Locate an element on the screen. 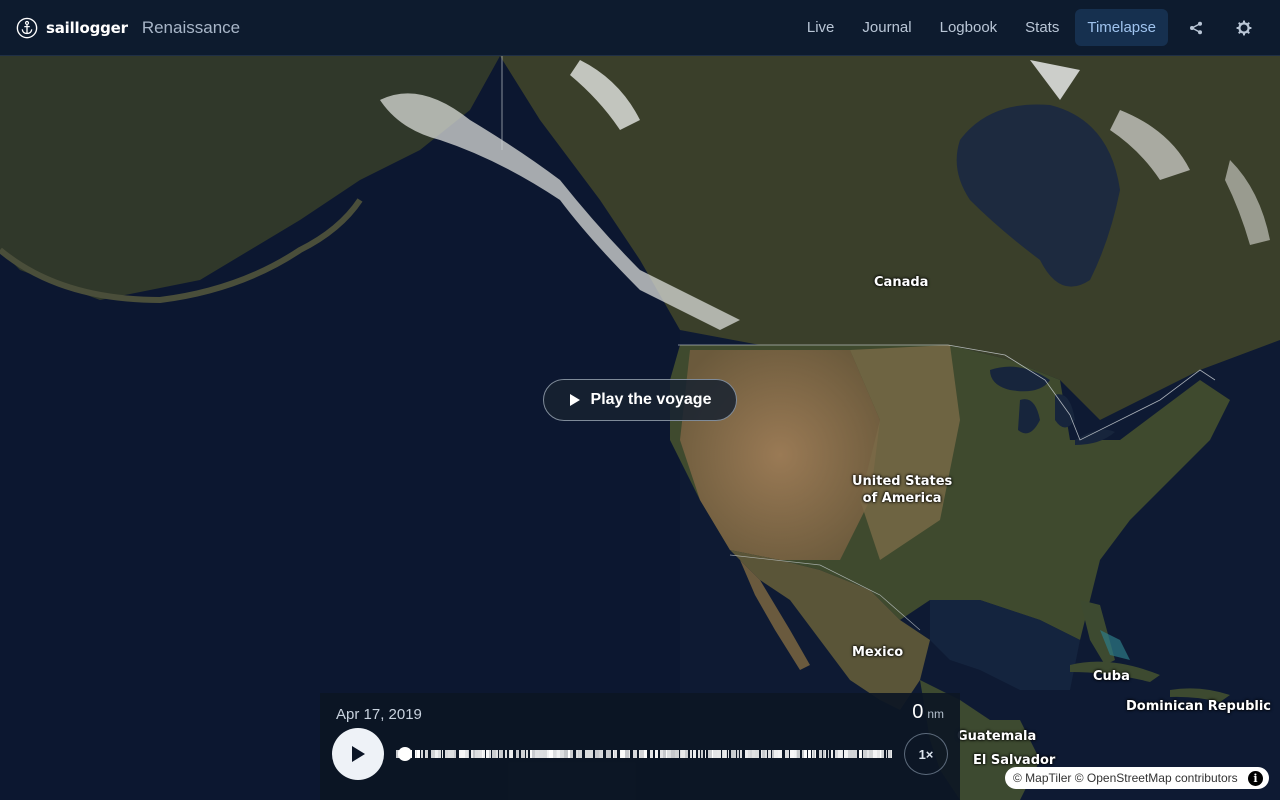 The height and width of the screenshot is (800, 1280). attribution-text: © MapTiler © OpenStreetMap contributors is located at coordinates (1125, 778).